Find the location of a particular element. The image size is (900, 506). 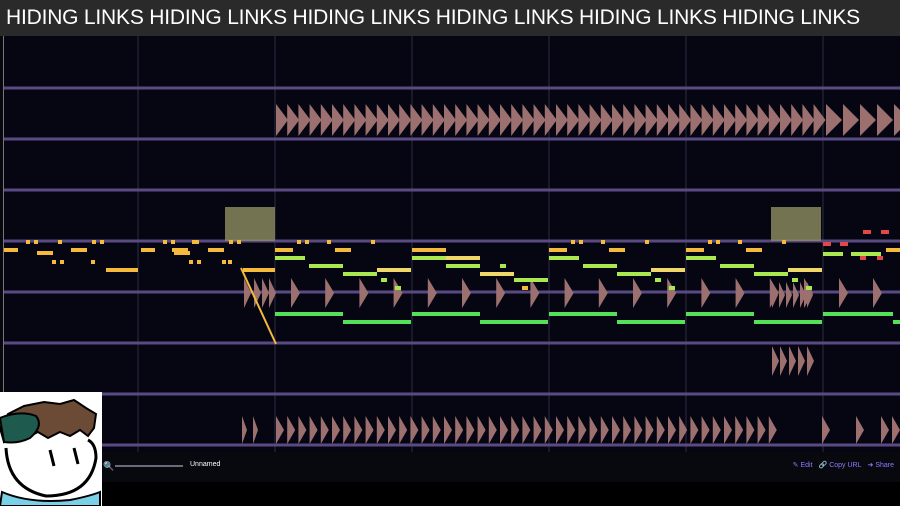

share-link-label: Share is located at coordinates (884, 465).